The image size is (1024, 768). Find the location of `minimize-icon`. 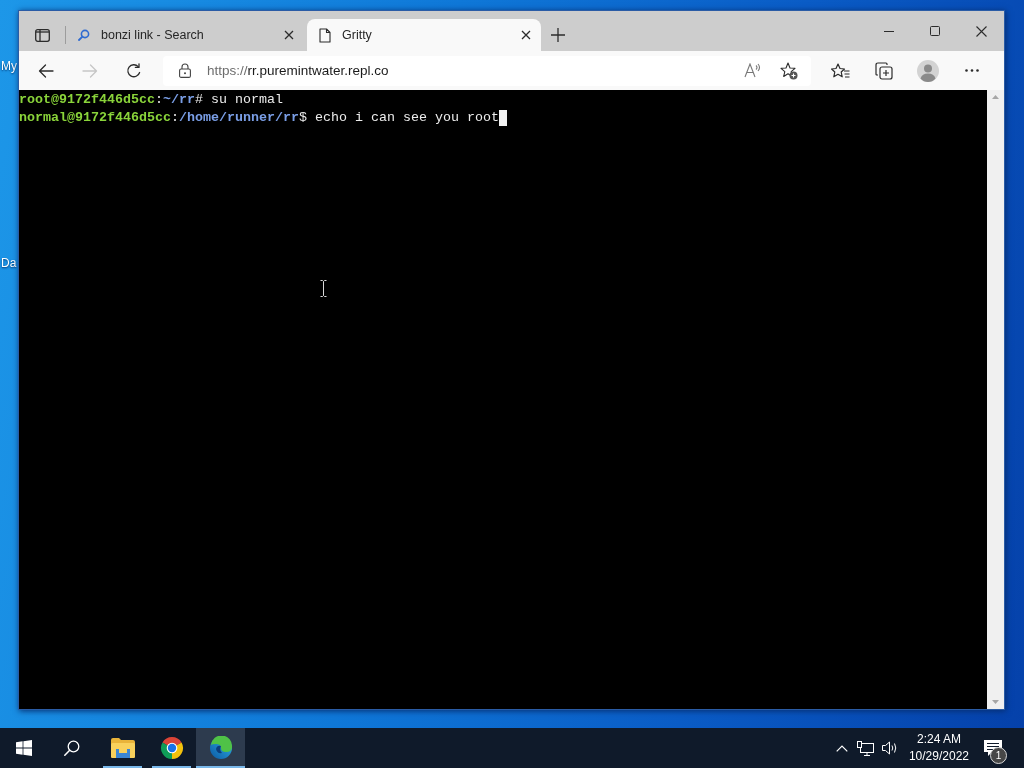

minimize-icon is located at coordinates (889, 31).